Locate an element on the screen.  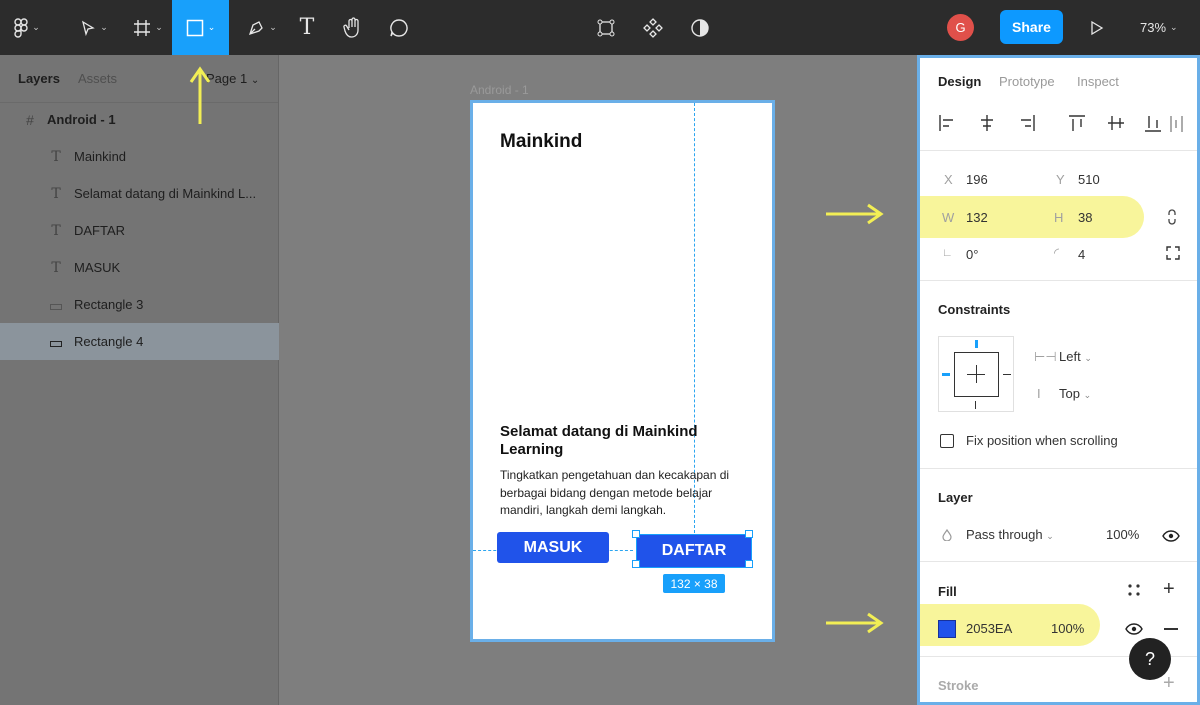
masuk-button: MASUK is located at coordinates (553, 547).